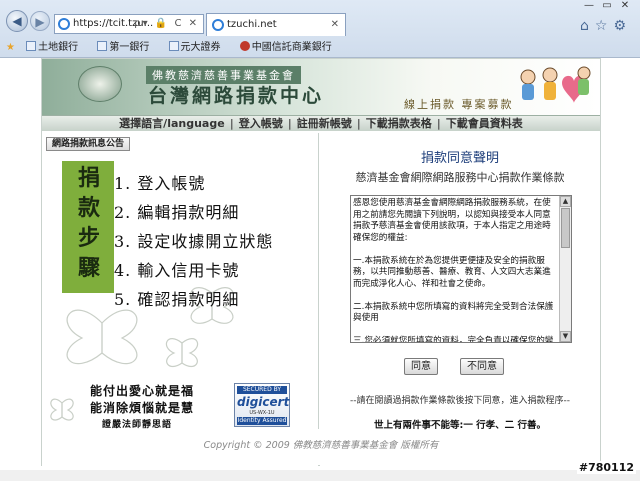  What do you see at coordinates (622, 26) in the screenshot?
I see `gear-icon: ⚙` at bounding box center [622, 26].